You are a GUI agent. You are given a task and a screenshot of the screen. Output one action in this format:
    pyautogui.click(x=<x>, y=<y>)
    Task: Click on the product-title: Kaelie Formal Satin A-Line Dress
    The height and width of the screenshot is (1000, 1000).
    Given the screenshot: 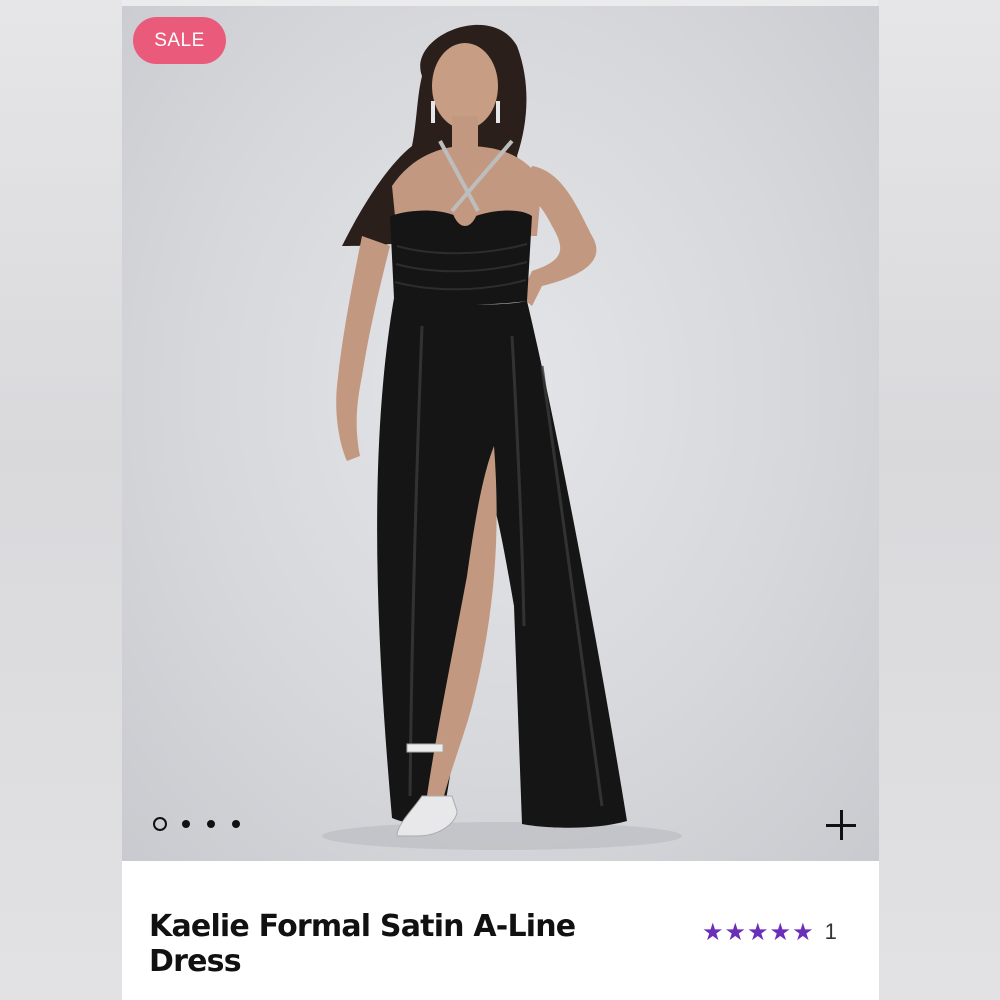 What is the action you would take?
    pyautogui.click(x=384, y=944)
    